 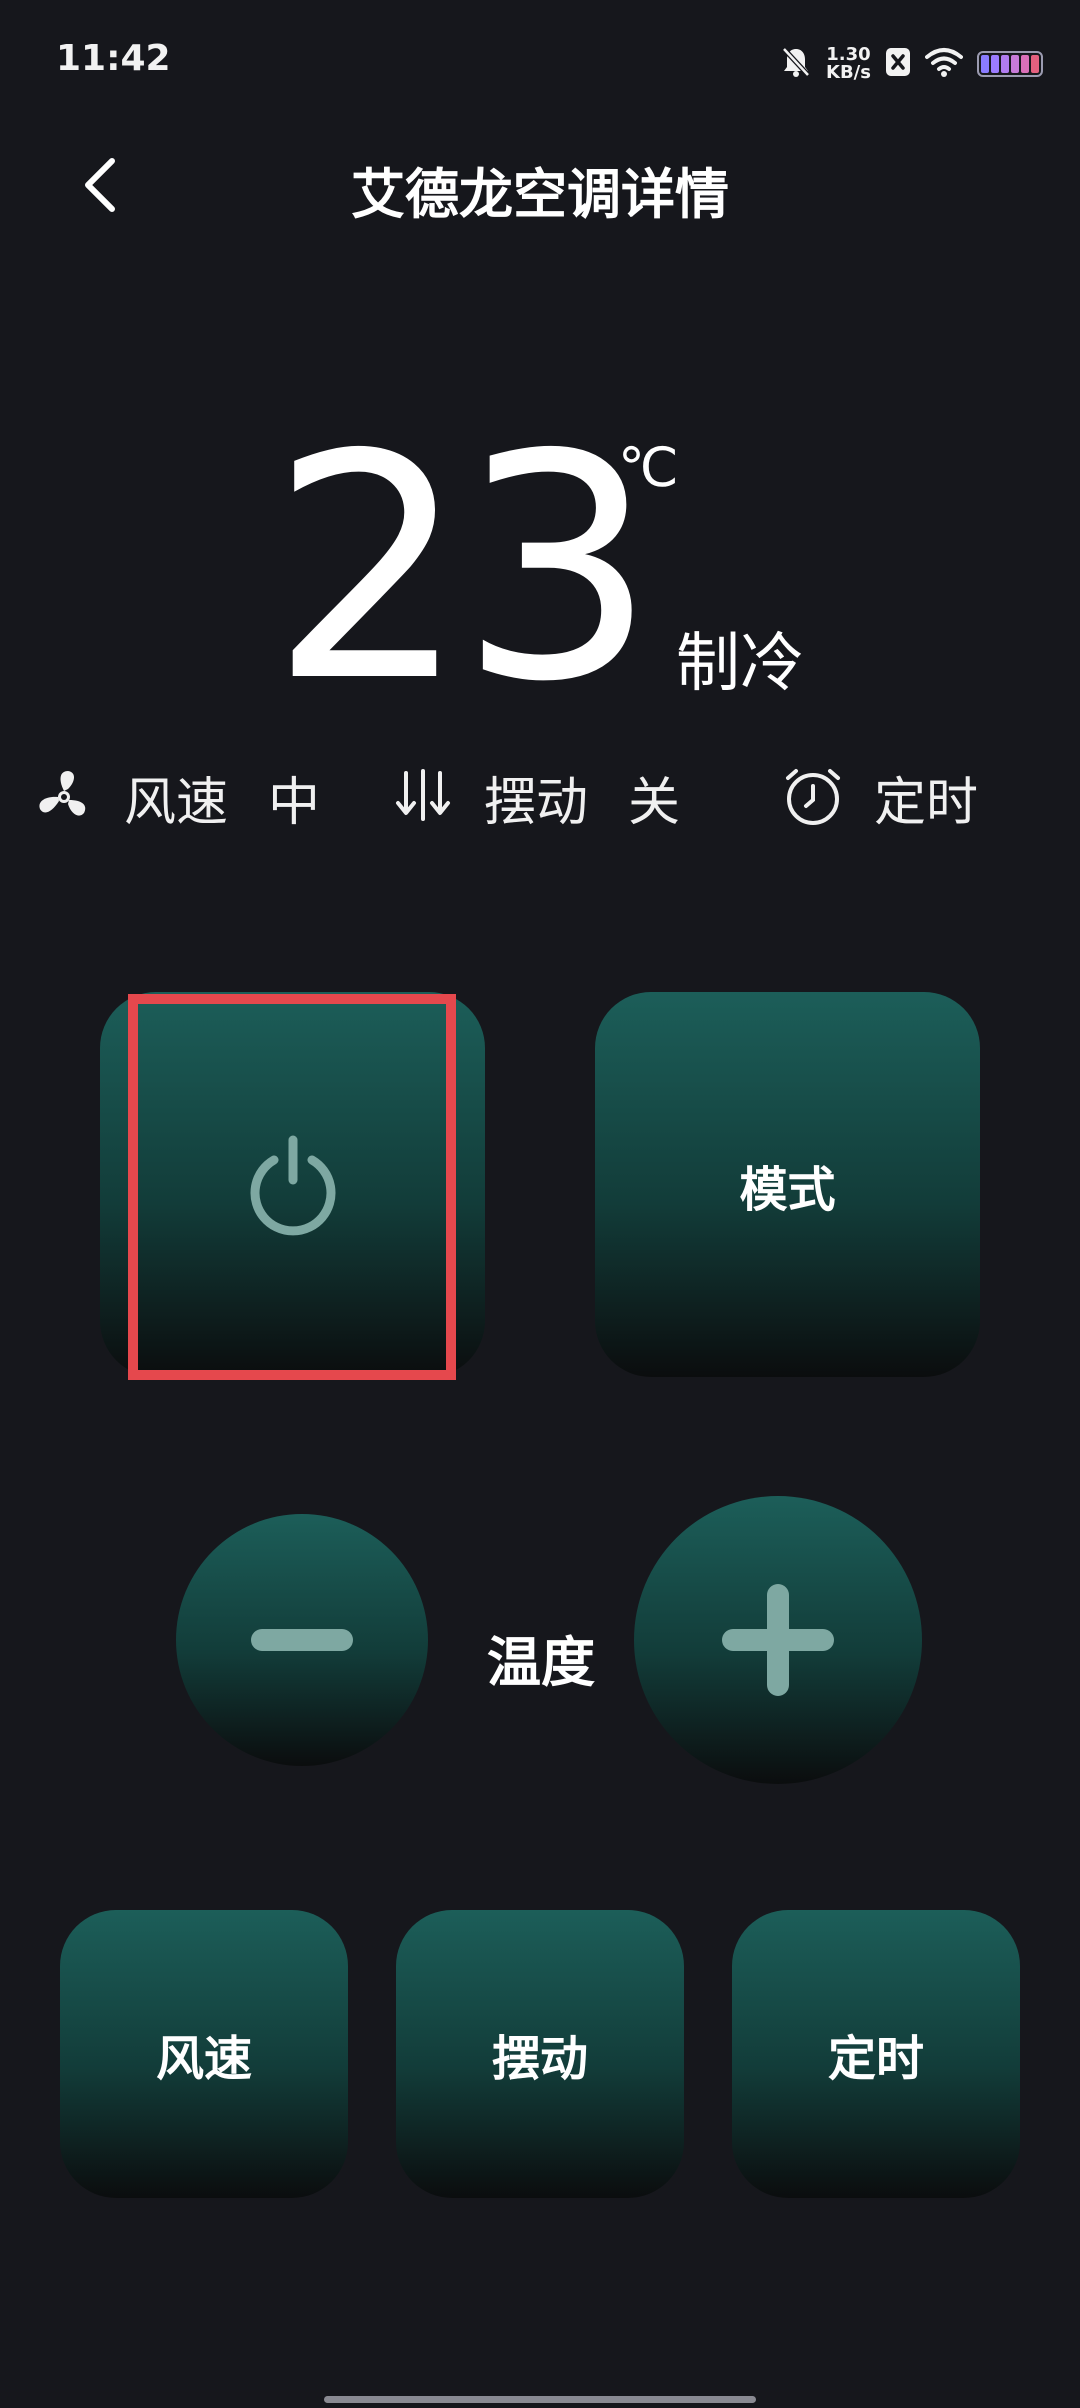 I want to click on timer-label: 定时, so click(x=926, y=802).